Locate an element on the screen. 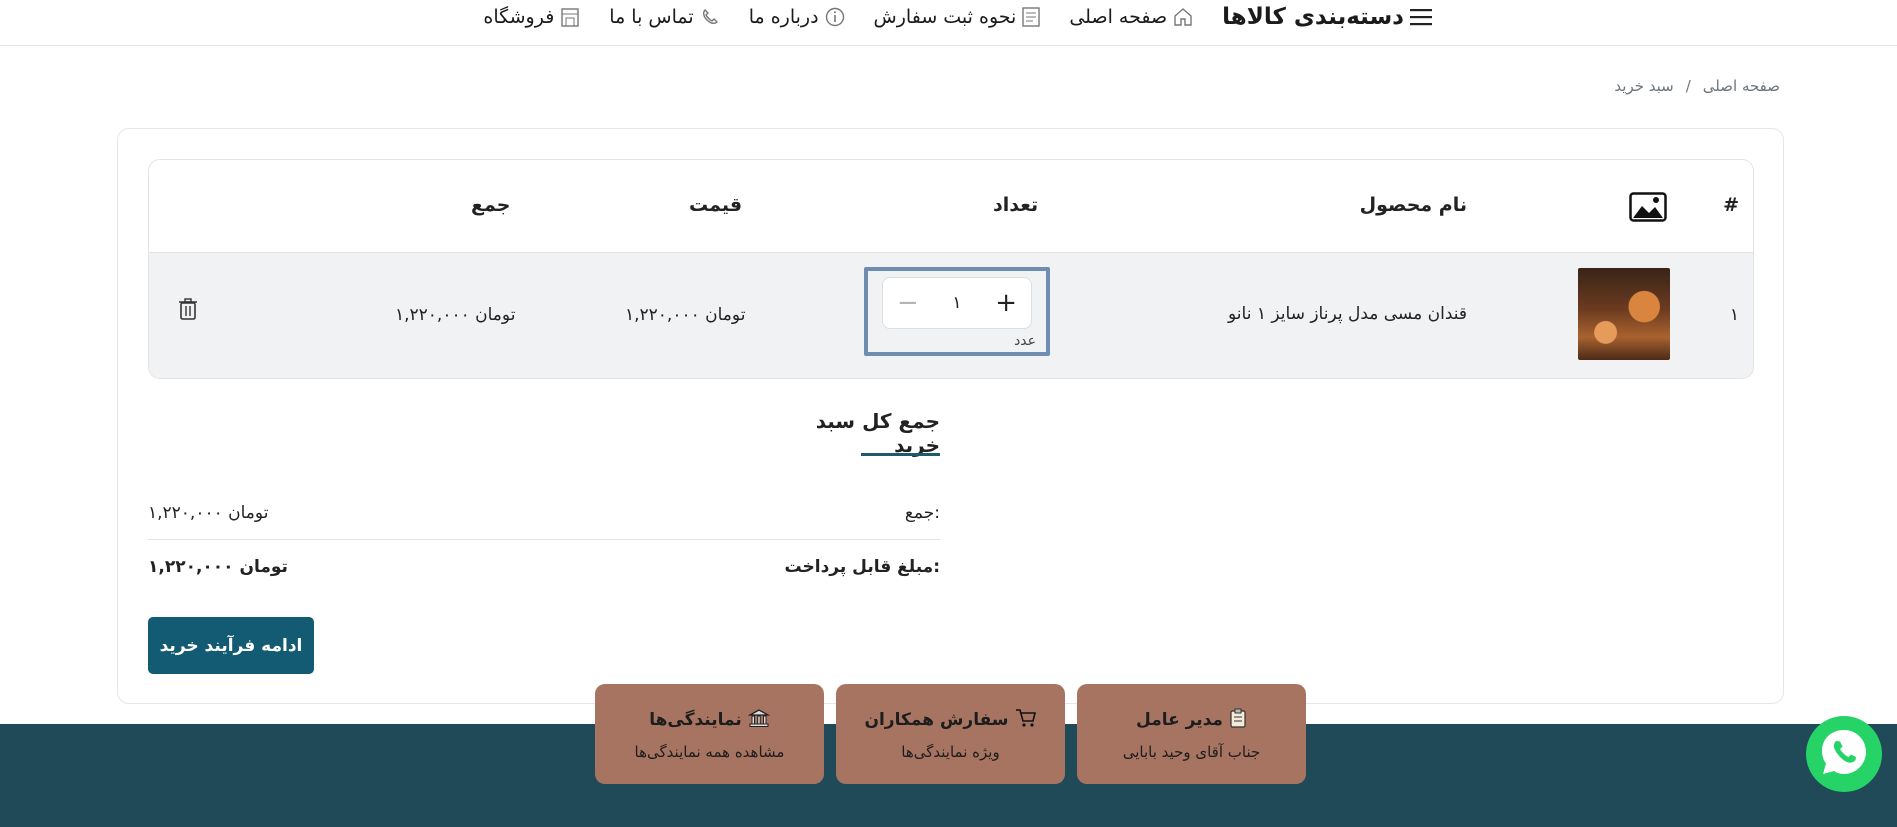  nav-item-label: فروشگاه is located at coordinates (519, 17).